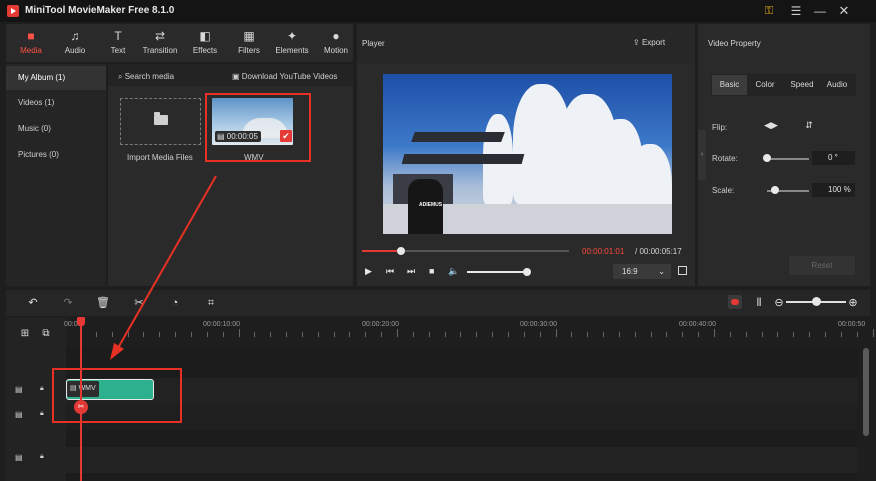 The image size is (876, 481). I want to click on tab-text: T Text, so click(118, 43).